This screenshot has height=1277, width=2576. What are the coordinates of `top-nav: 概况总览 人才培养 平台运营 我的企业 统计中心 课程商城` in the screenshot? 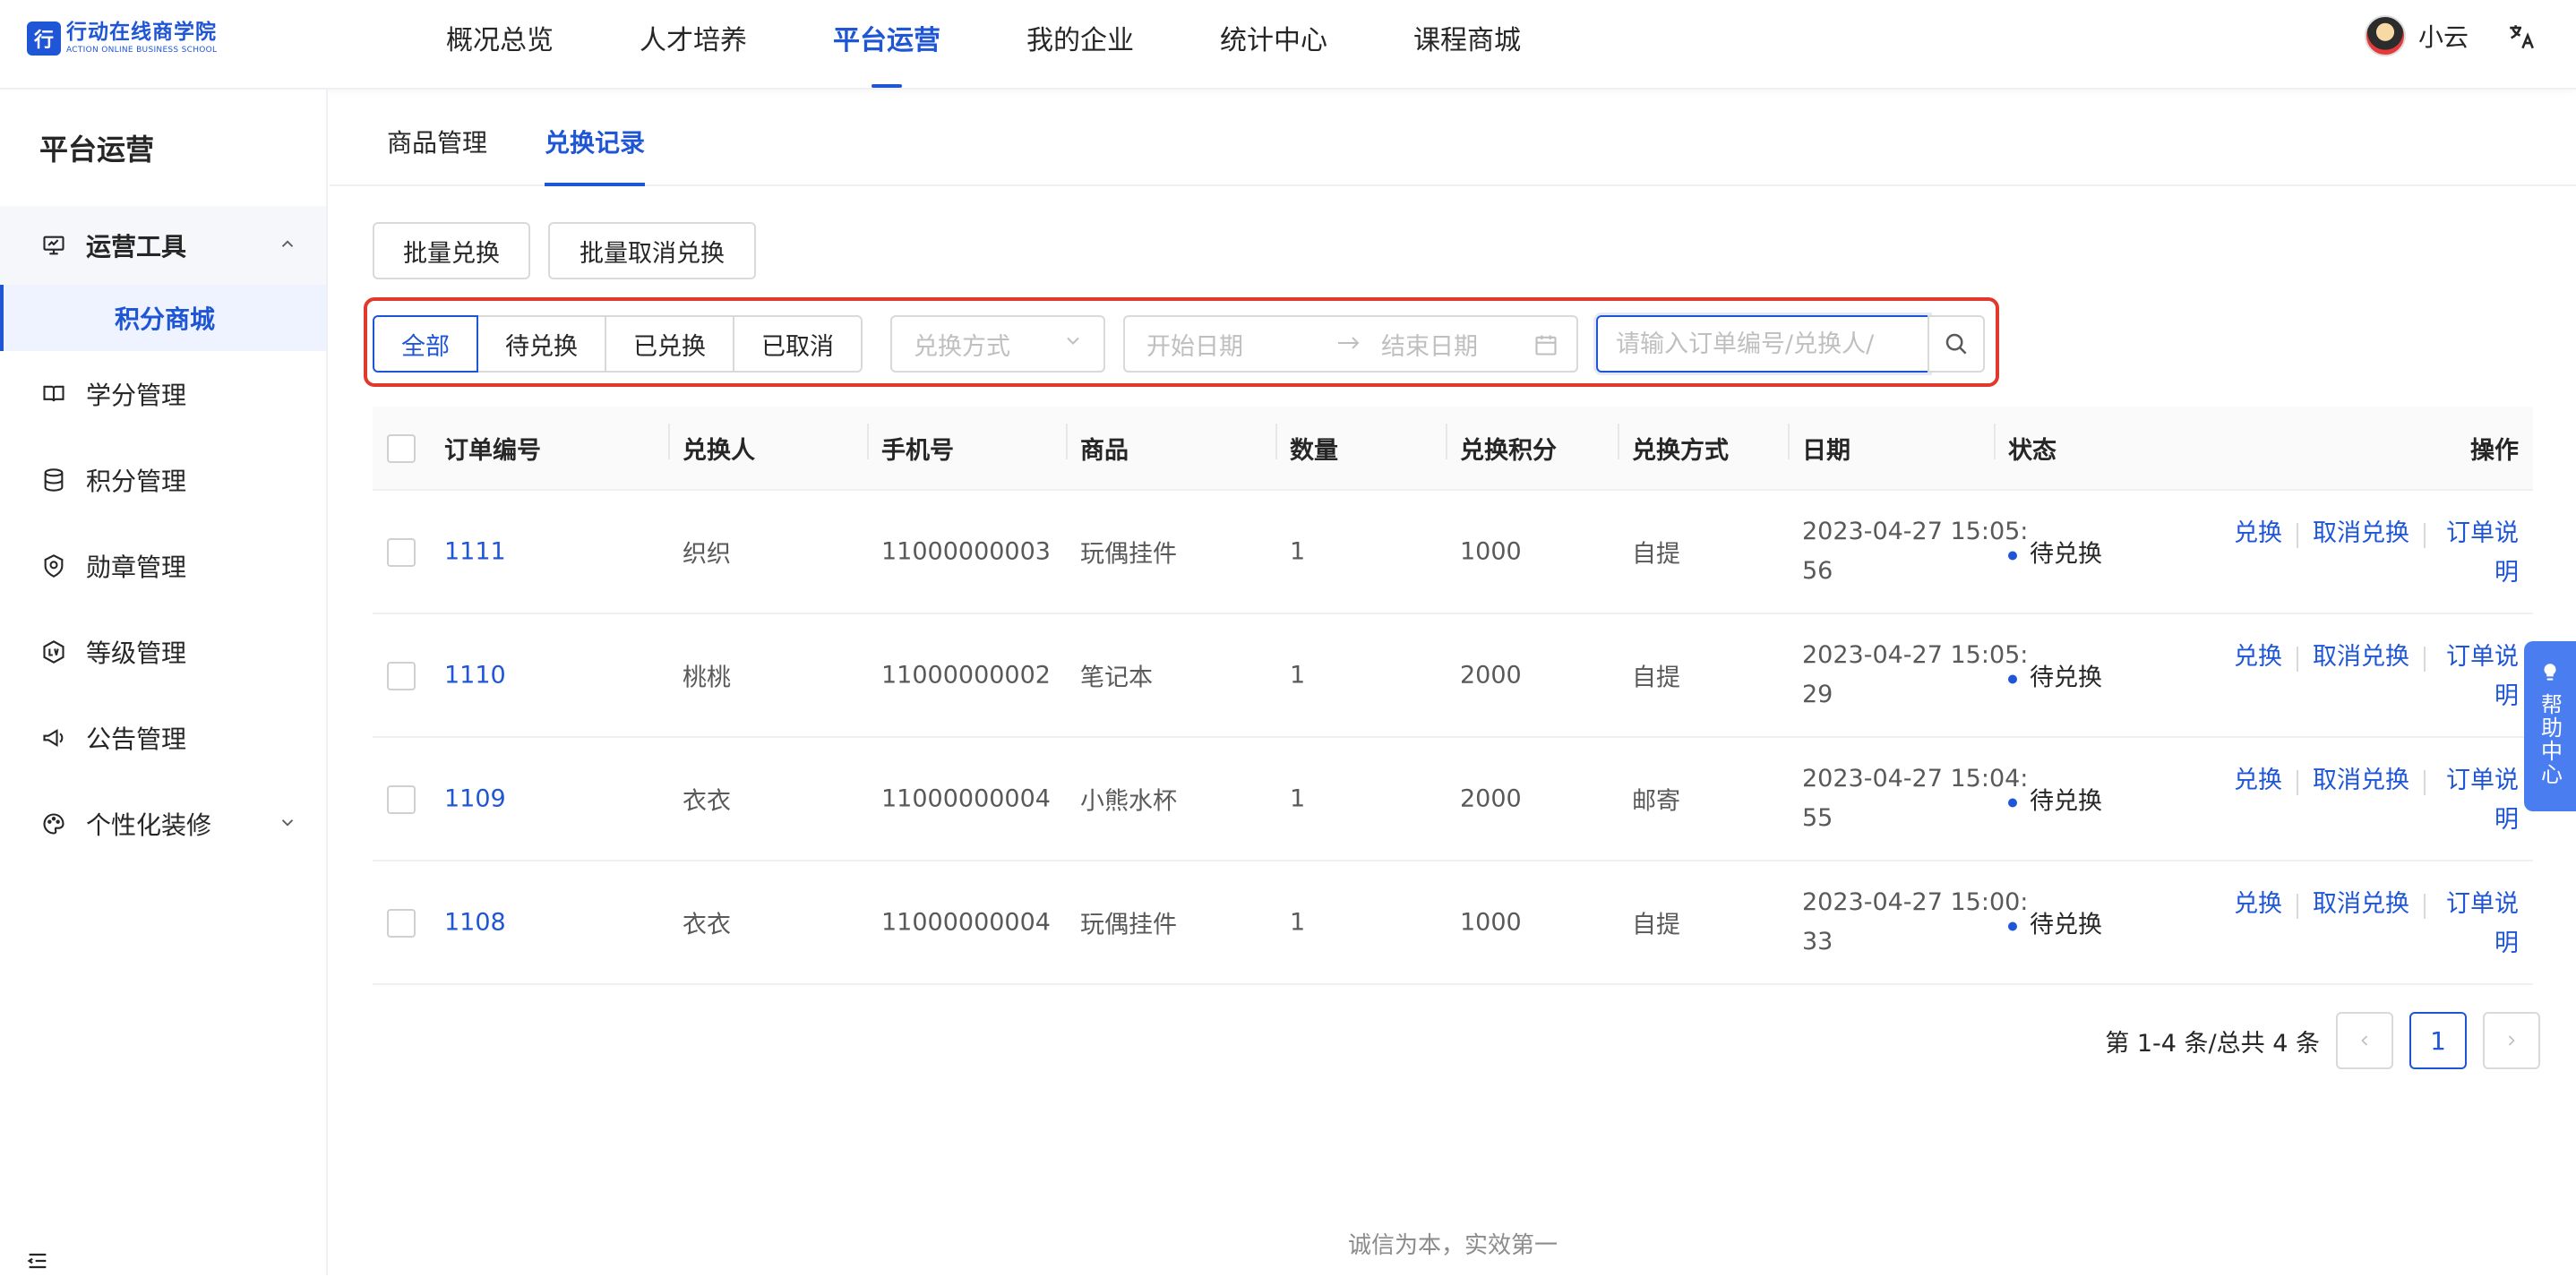 It's located at (1001, 45).